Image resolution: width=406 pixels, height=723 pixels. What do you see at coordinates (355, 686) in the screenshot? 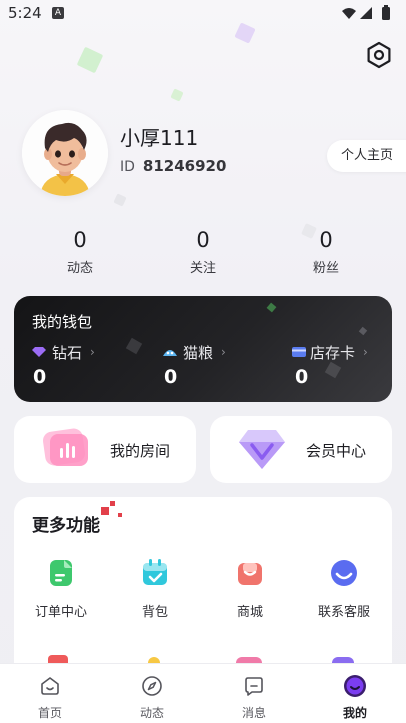
I see `me-icon` at bounding box center [355, 686].